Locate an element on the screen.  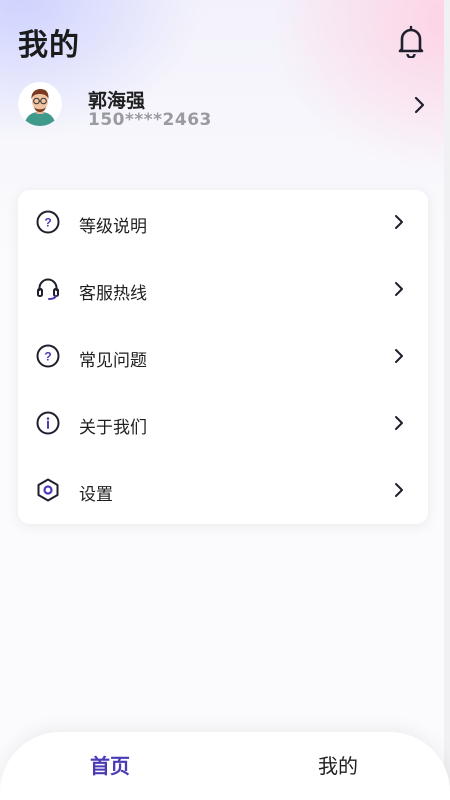
scroll-edge is located at coordinates (447, 400).